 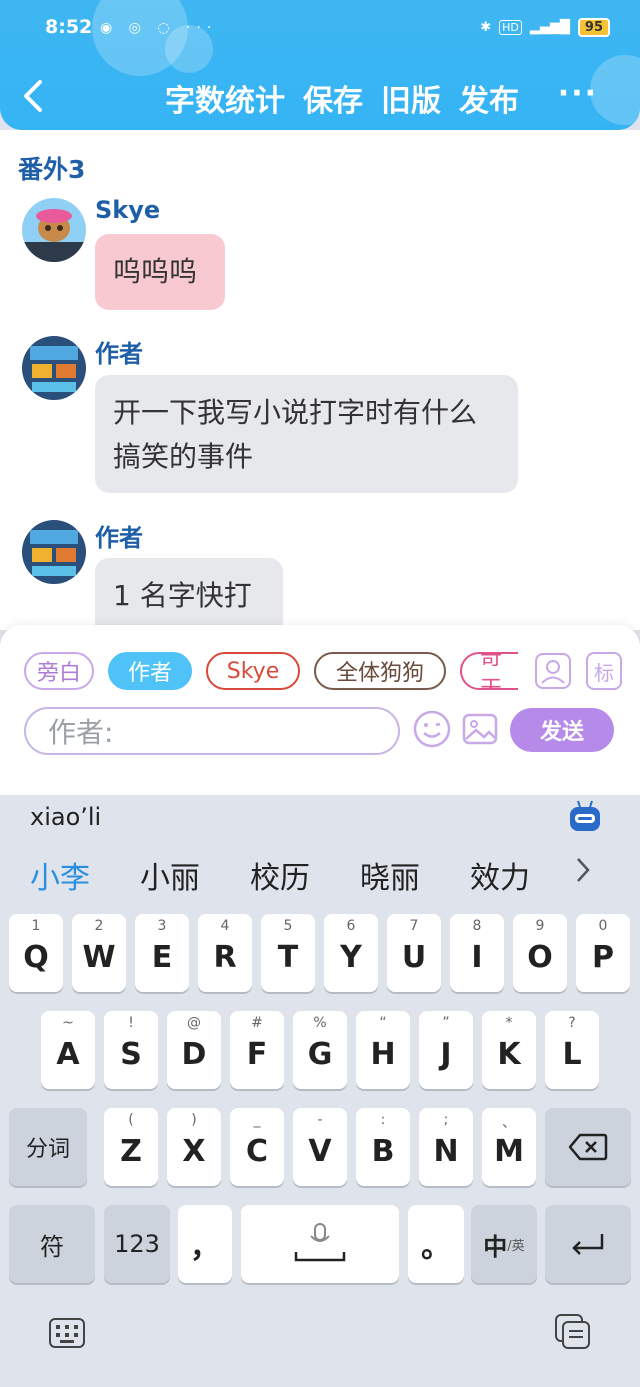 I want to click on key-primary-label: V, so click(x=320, y=1151).